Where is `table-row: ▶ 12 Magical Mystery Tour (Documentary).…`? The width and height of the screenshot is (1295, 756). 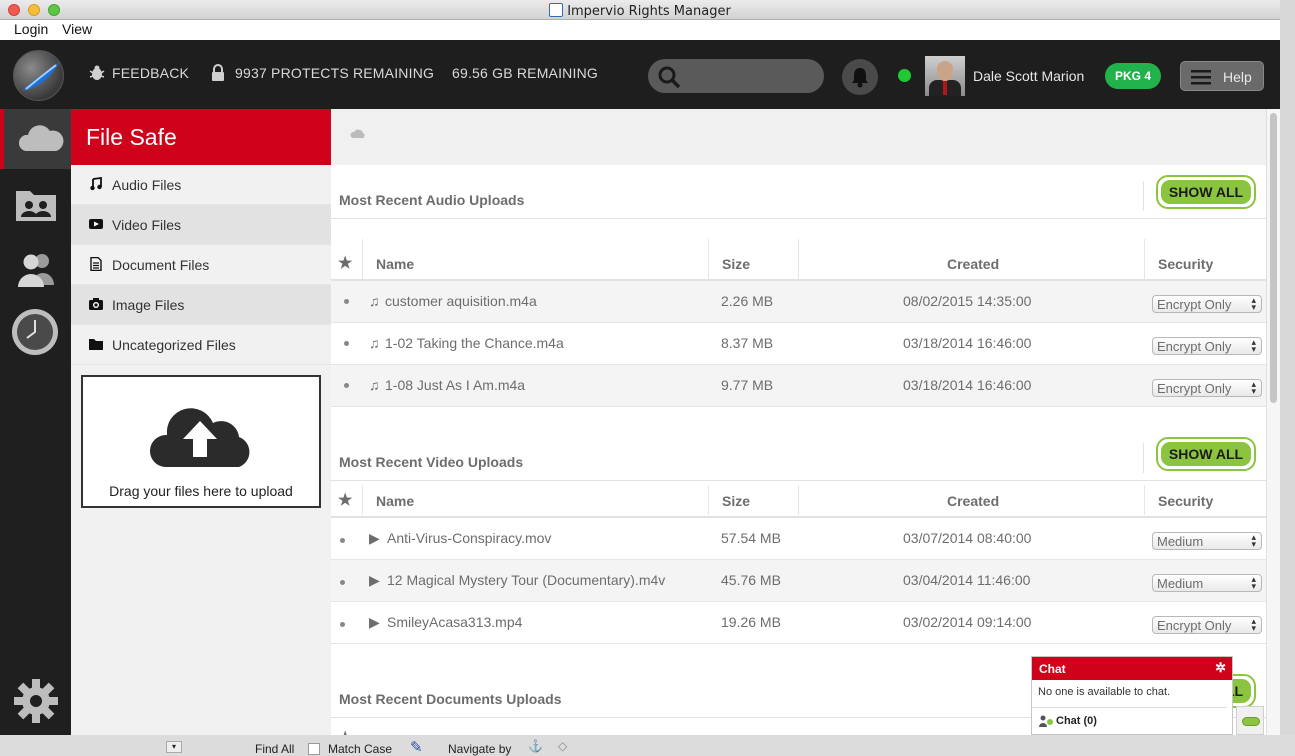
table-row: ▶ 12 Magical Mystery Tour (Documentary).… is located at coordinates (798, 581).